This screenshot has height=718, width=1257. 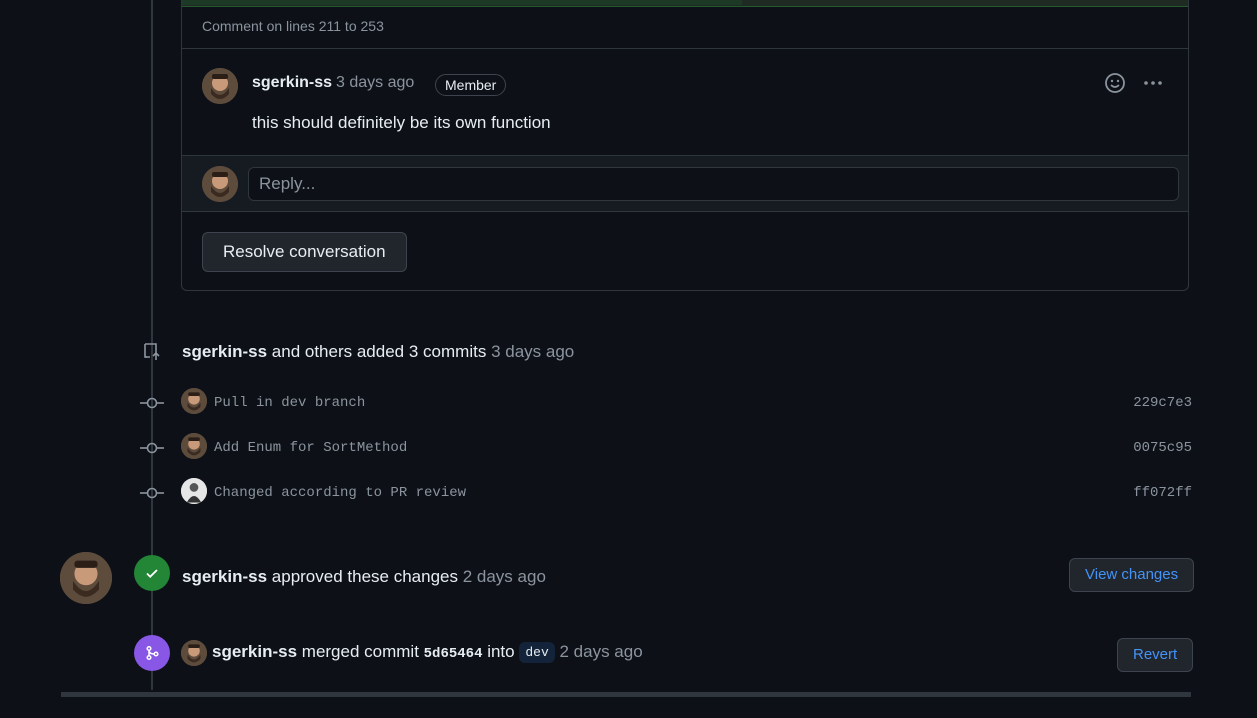 What do you see at coordinates (537, 653) in the screenshot?
I see `branch-name-label: dev` at bounding box center [537, 653].